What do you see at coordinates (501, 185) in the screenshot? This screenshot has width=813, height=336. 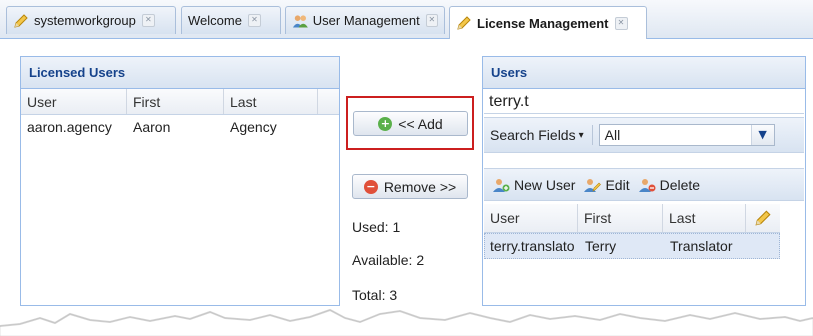 I see `new-user-icon` at bounding box center [501, 185].